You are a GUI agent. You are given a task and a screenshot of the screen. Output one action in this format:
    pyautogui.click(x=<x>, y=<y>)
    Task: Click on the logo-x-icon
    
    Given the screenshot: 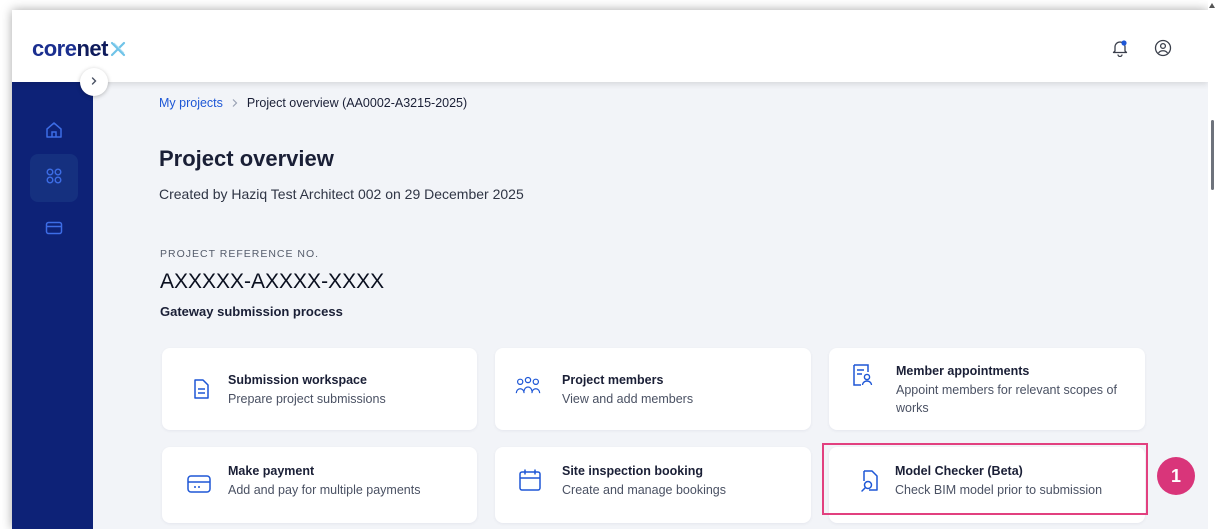 What is the action you would take?
    pyautogui.click(x=118, y=49)
    